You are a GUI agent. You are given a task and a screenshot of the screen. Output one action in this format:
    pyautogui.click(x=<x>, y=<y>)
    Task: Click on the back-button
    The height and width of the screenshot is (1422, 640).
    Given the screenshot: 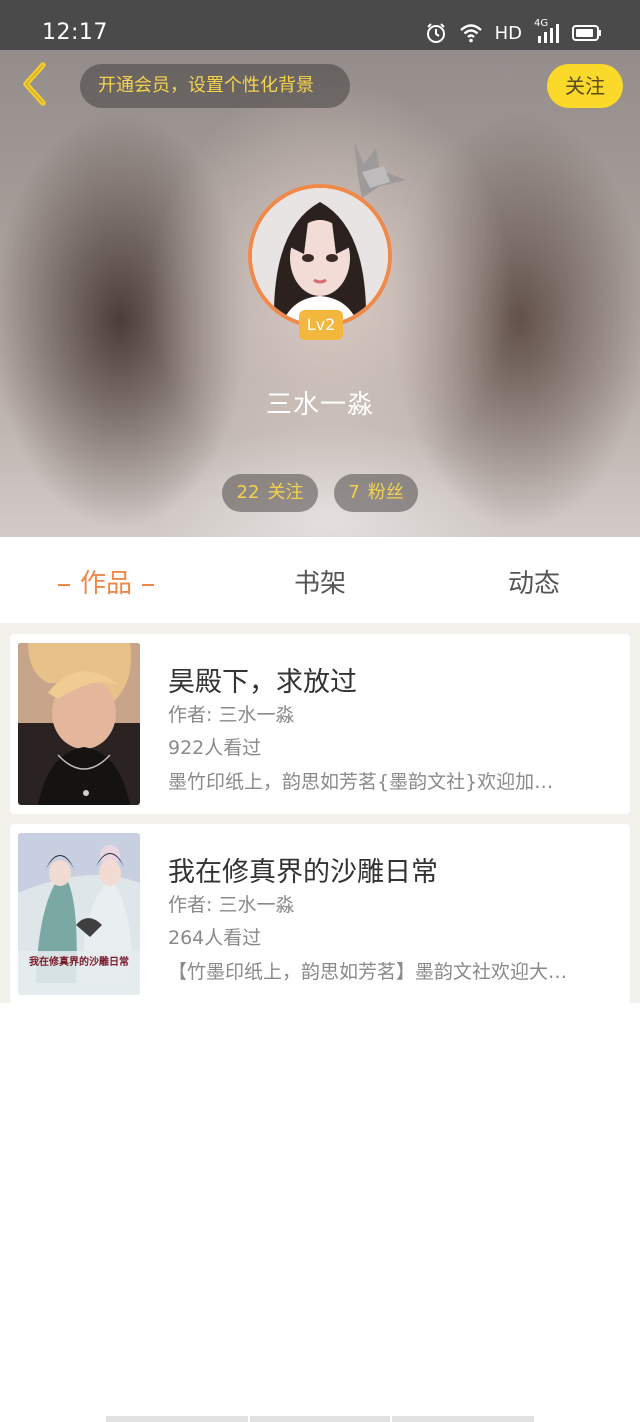 What is the action you would take?
    pyautogui.click(x=34, y=86)
    